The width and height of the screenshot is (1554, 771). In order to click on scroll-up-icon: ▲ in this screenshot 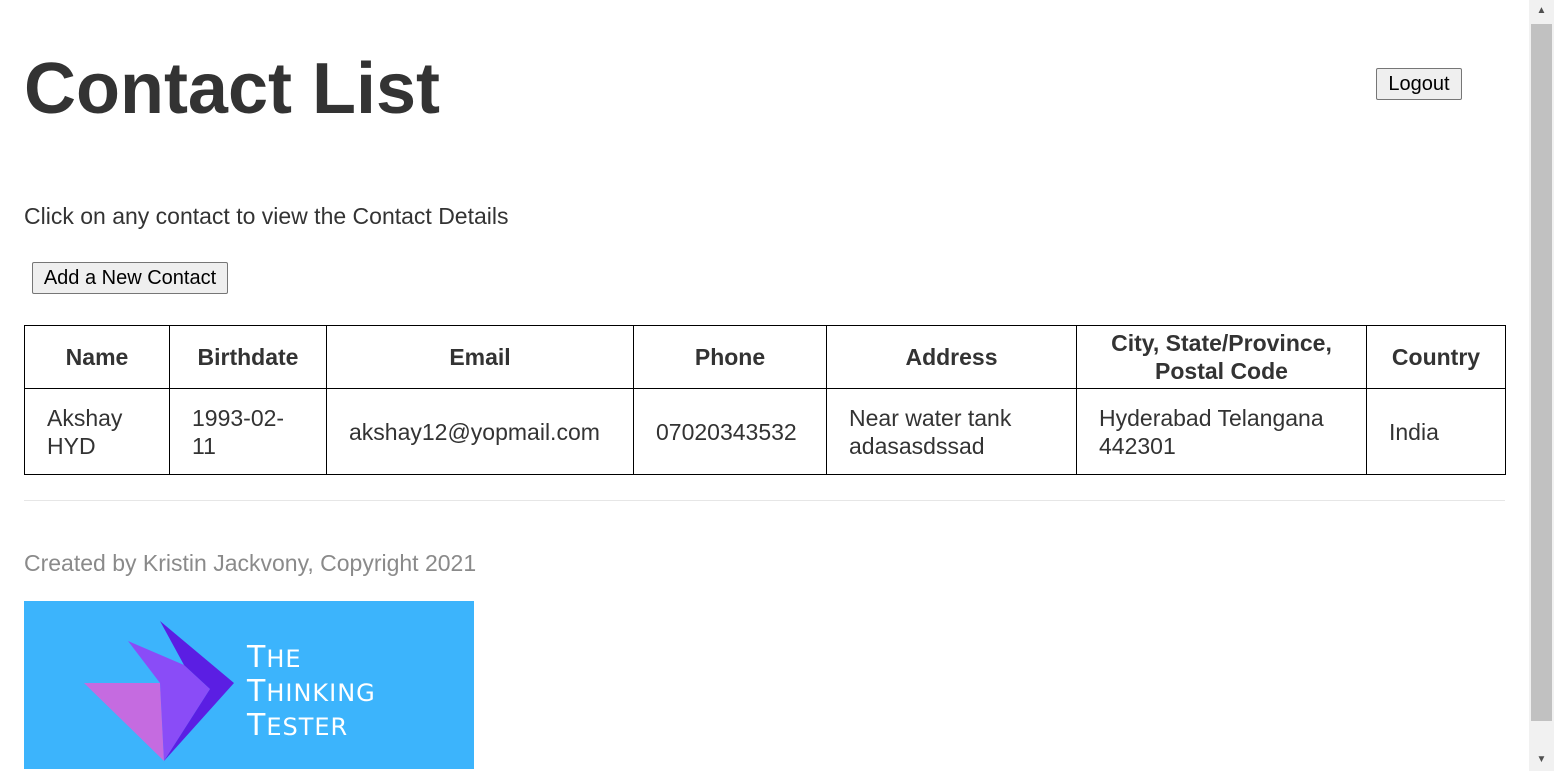, I will do `click(1541, 11)`.